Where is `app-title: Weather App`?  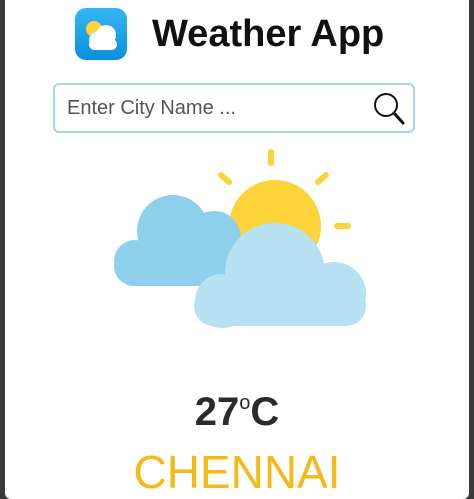
app-title: Weather App is located at coordinates (268, 34).